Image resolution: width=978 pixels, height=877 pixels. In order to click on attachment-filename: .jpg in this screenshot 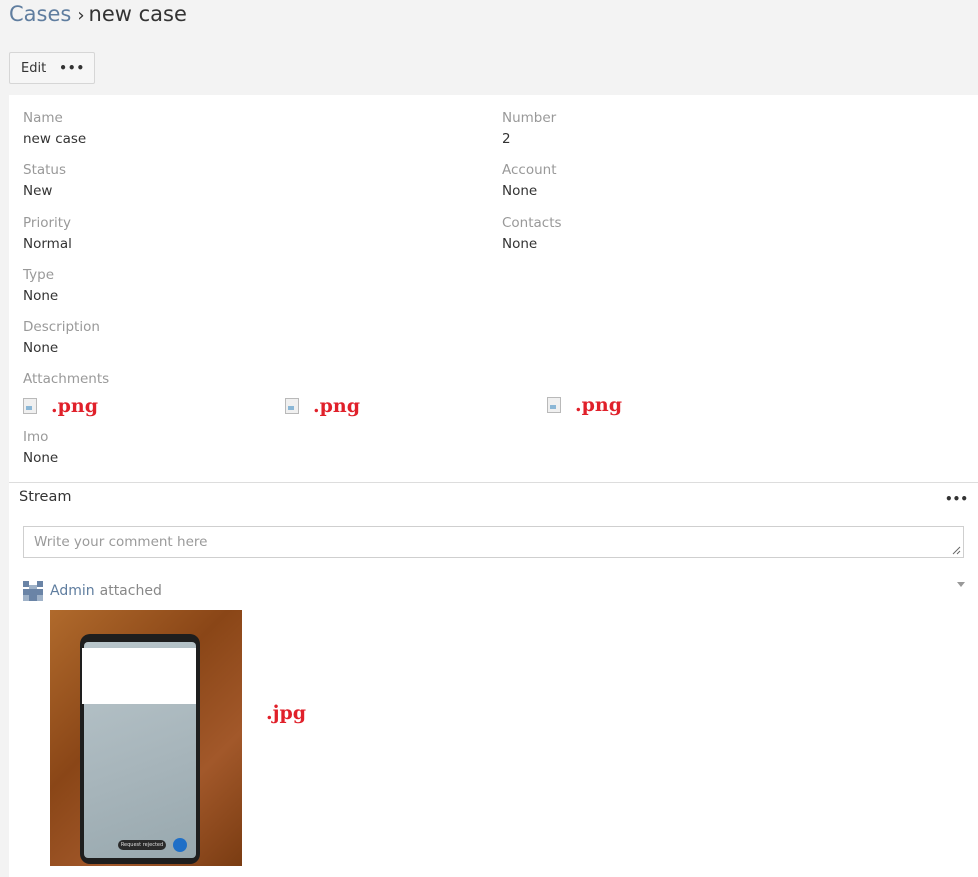, I will do `click(286, 713)`.